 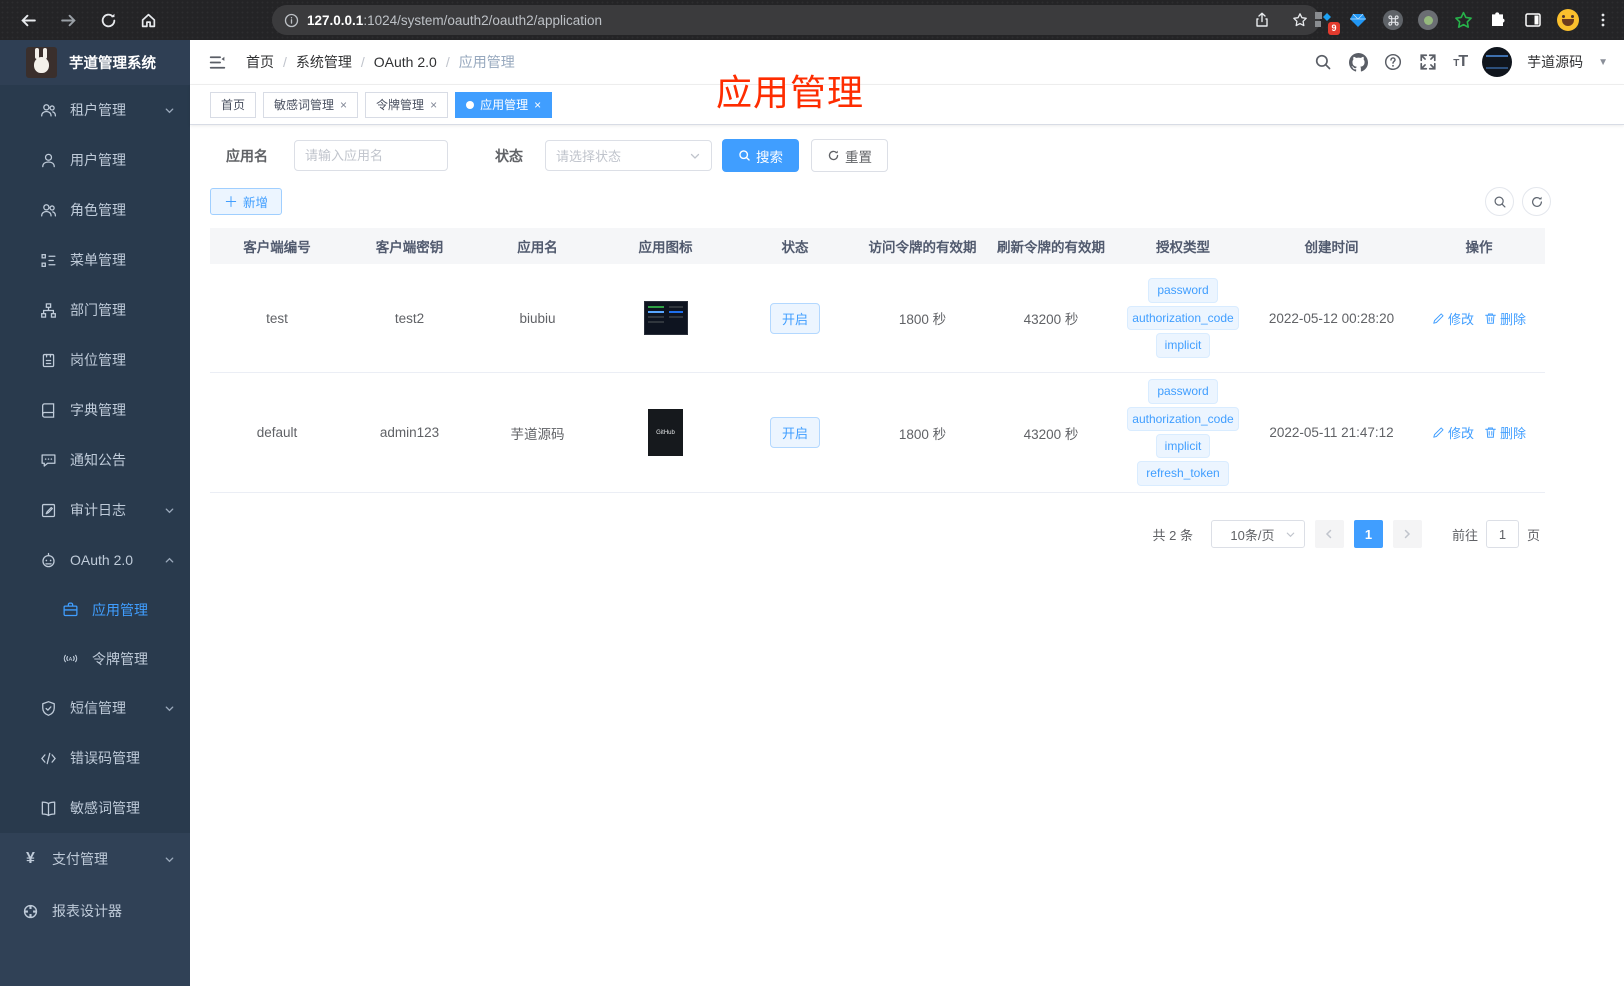 I want to click on goto-page-input, so click(x=1502, y=534).